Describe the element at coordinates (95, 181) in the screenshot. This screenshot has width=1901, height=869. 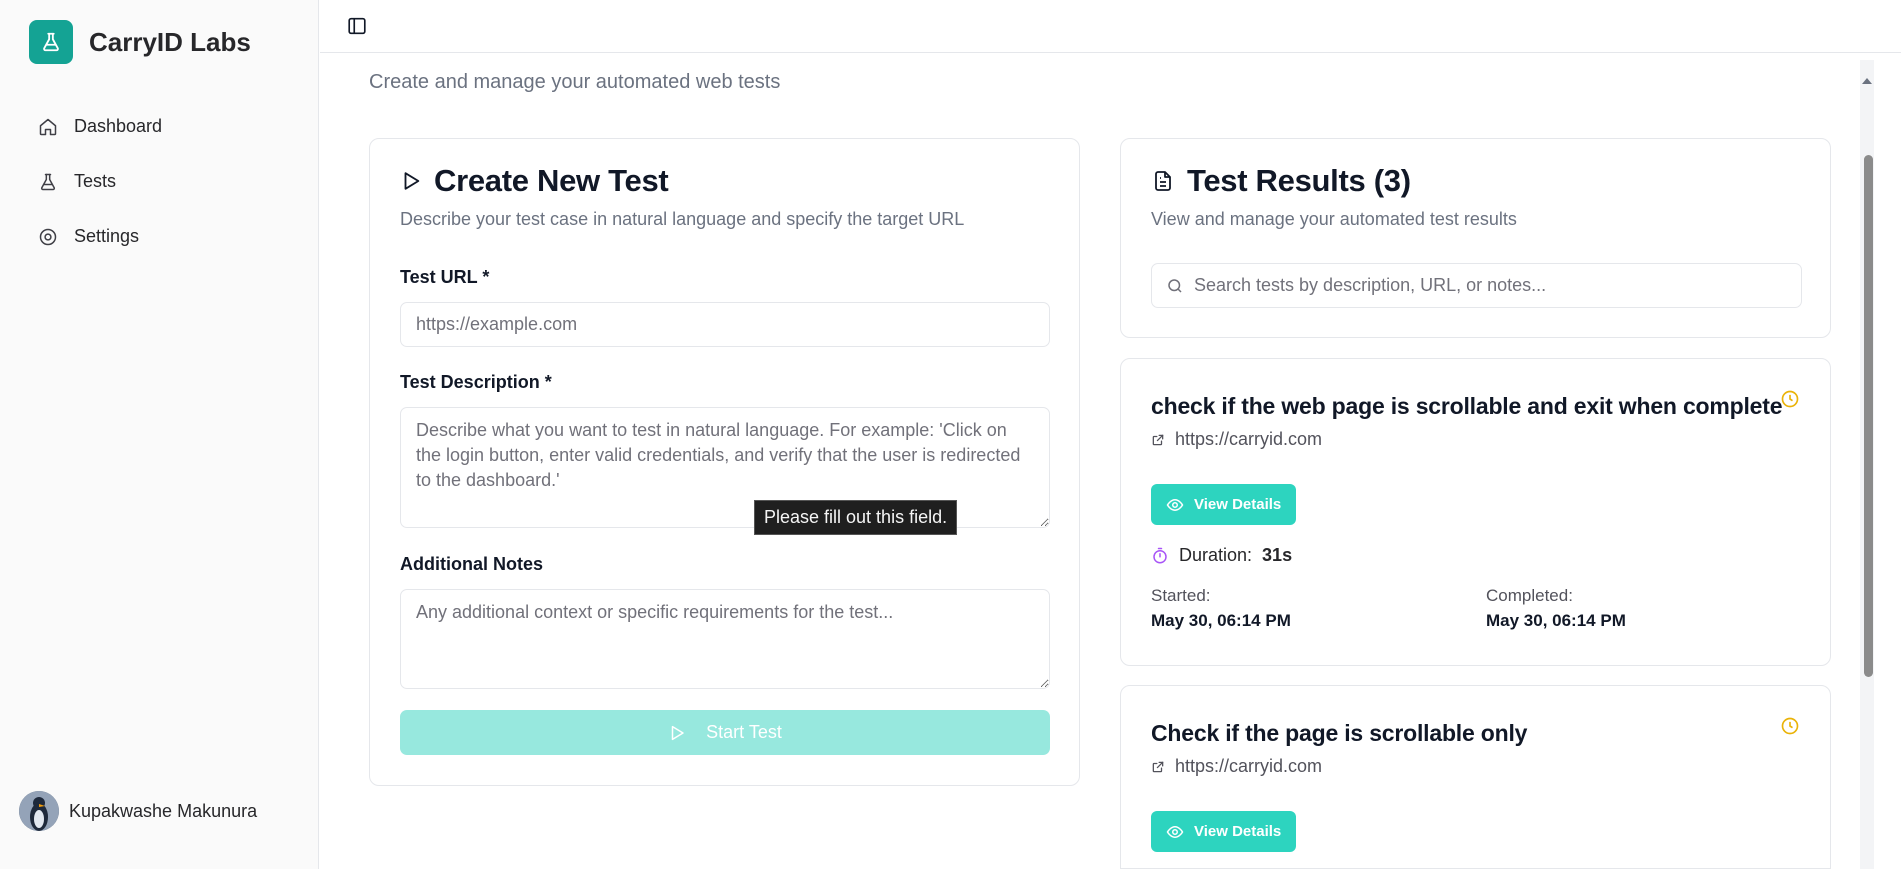
I see `sidebar-item-label: Tests` at that location.